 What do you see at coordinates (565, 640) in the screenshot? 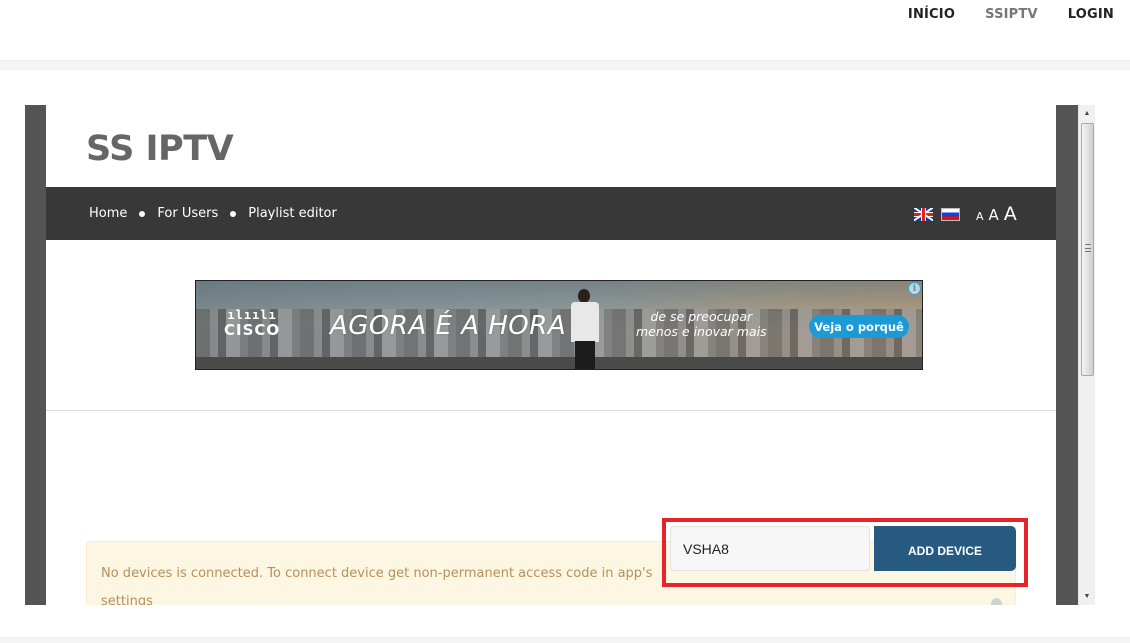
I see `footer-band` at bounding box center [565, 640].